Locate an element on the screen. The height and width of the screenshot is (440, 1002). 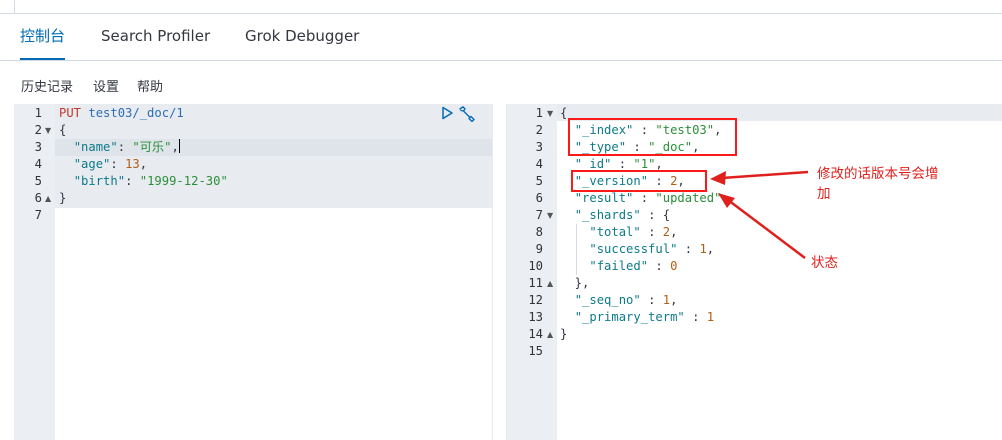
menu-settings: 设置 is located at coordinates (106, 85).